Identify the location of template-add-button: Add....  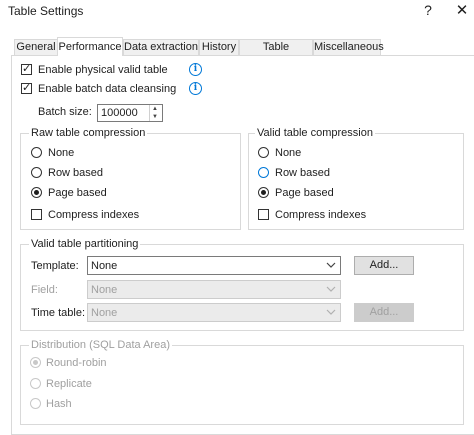
(384, 265).